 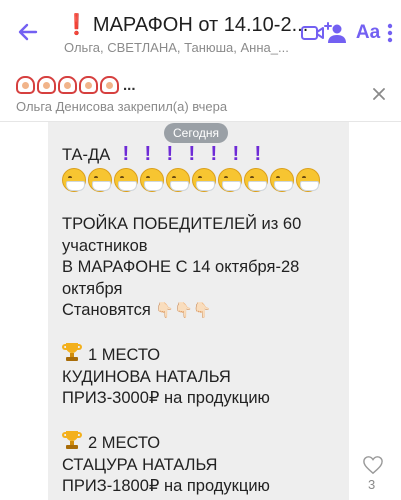 What do you see at coordinates (200, 93) in the screenshot?
I see `pinned-message-bar: ... Ольга Денисова закрепил(а) вчера` at bounding box center [200, 93].